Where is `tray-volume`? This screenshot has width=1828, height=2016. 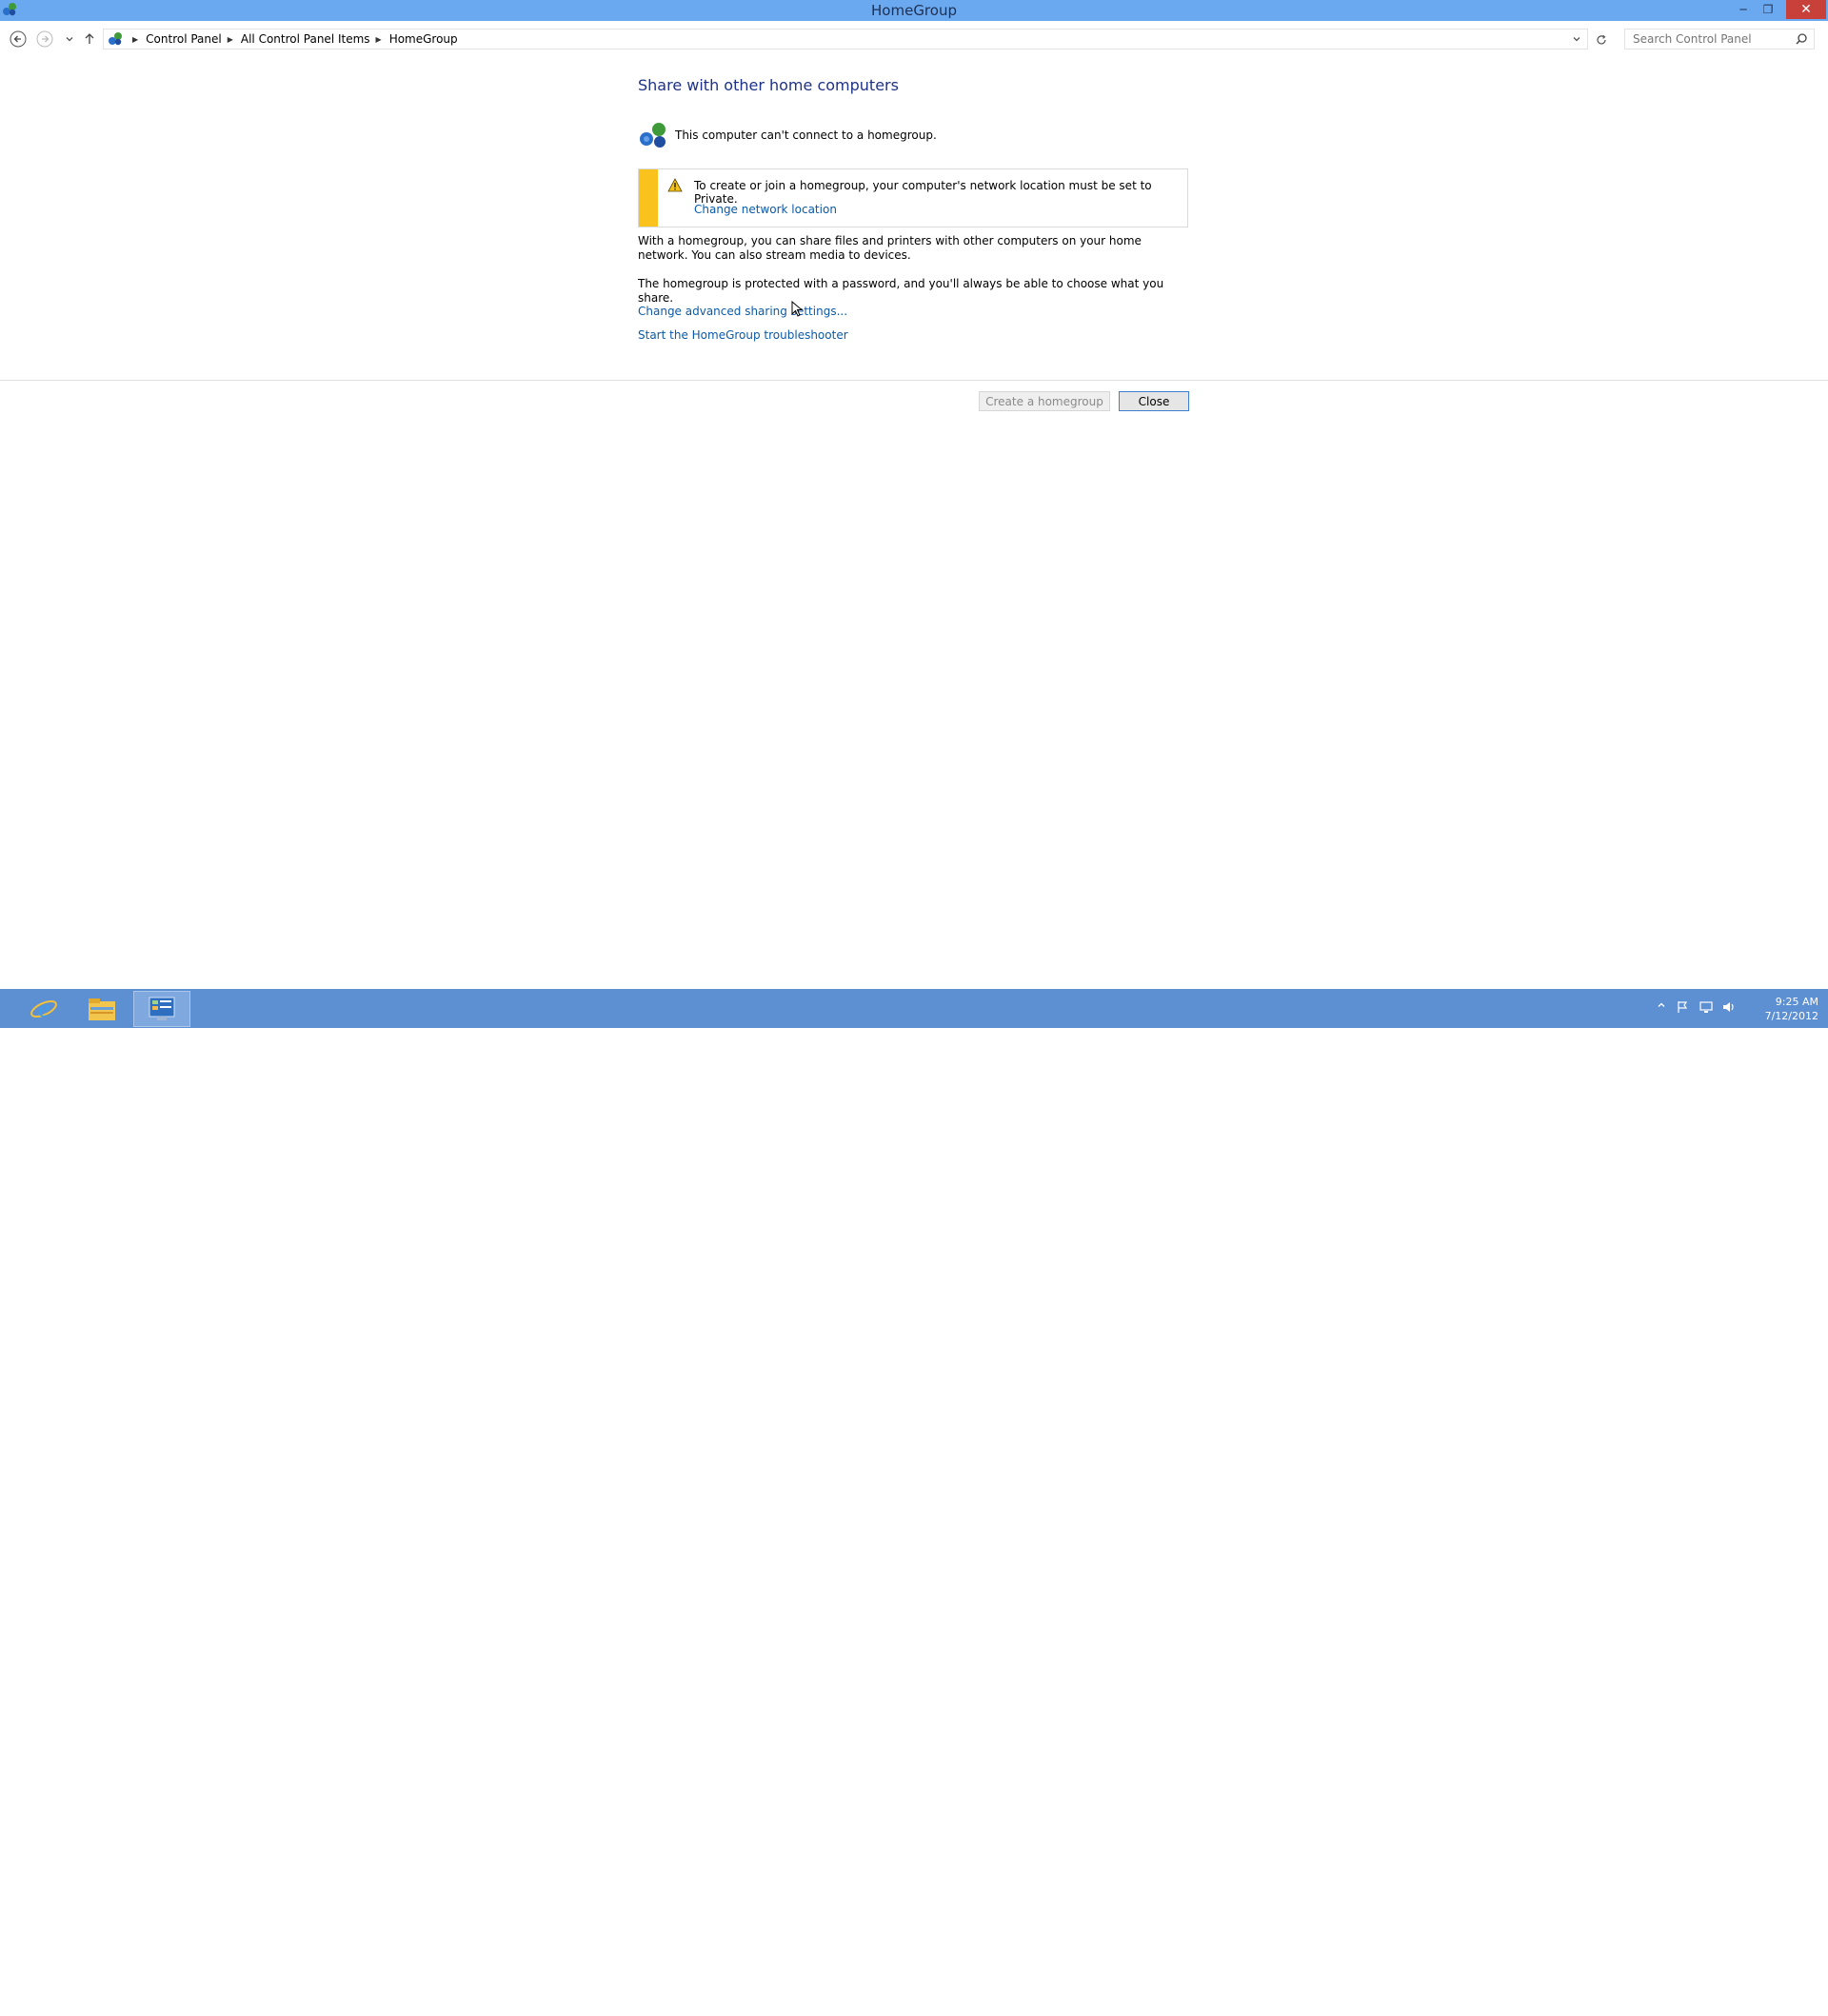 tray-volume is located at coordinates (1729, 1007).